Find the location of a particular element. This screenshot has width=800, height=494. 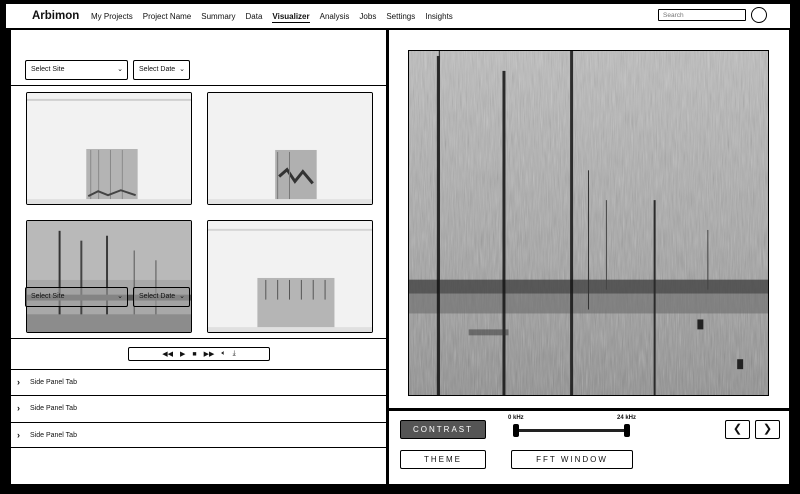

play-icon: ▶ is located at coordinates (182, 354).